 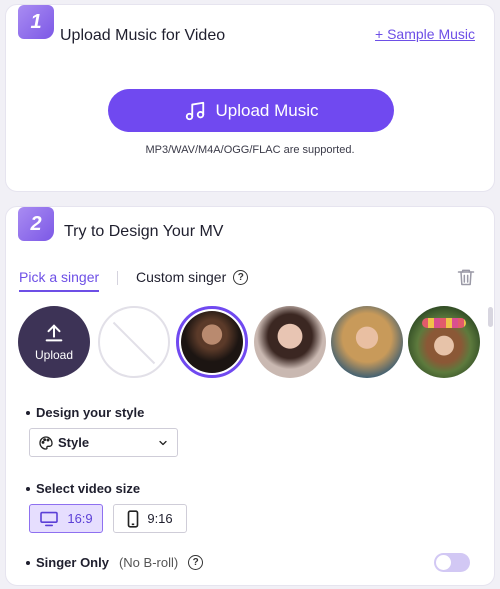 I want to click on size-16-9-label: 16:9, so click(x=80, y=518).